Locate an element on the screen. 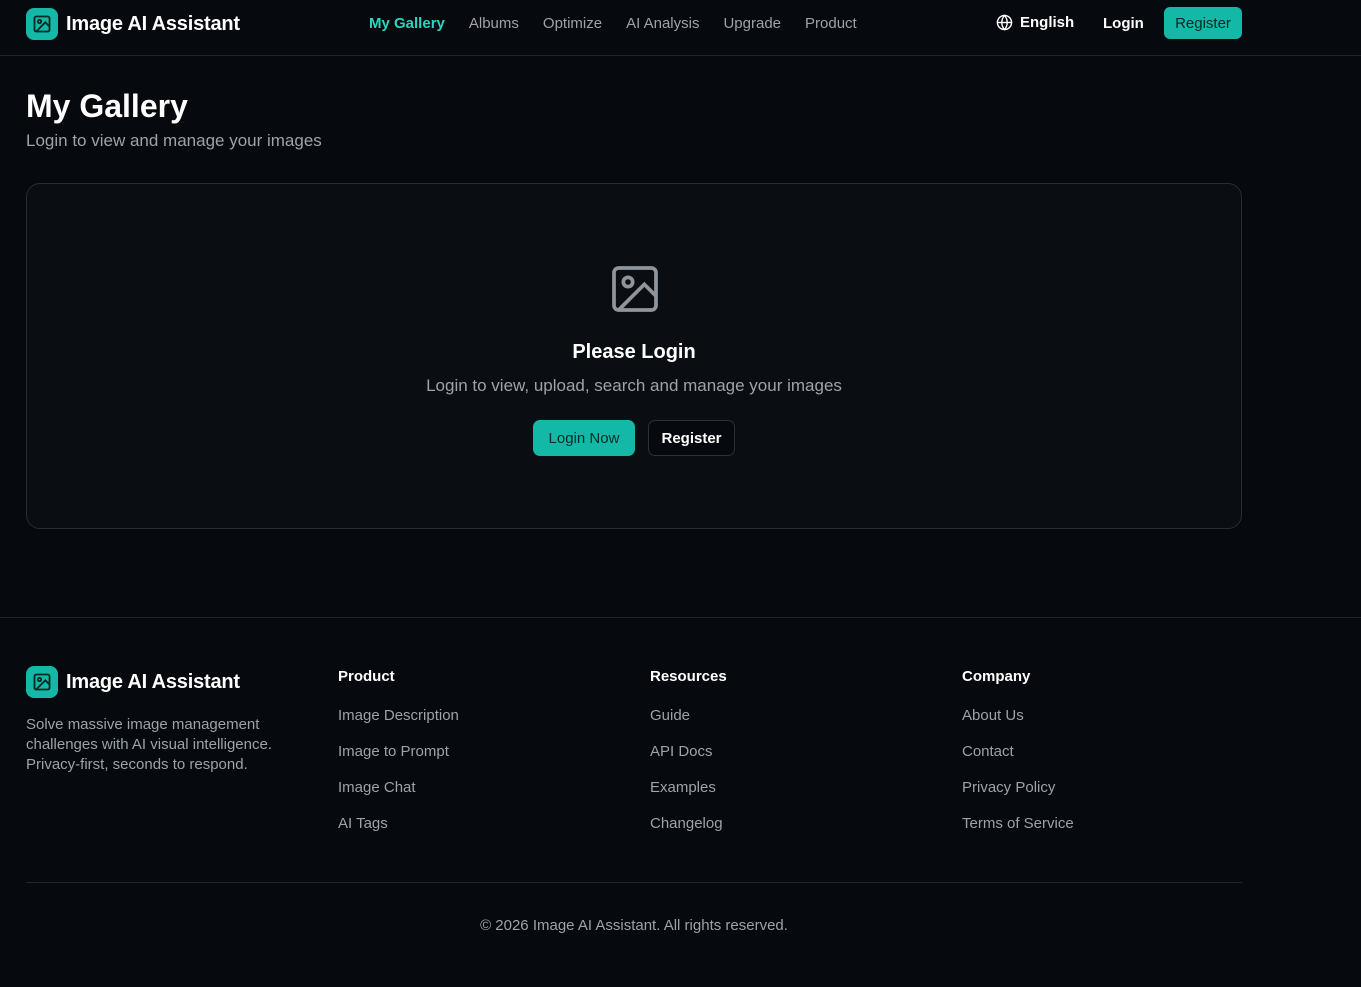 The height and width of the screenshot is (987, 1361). footer-column-title: Product is located at coordinates (366, 676).